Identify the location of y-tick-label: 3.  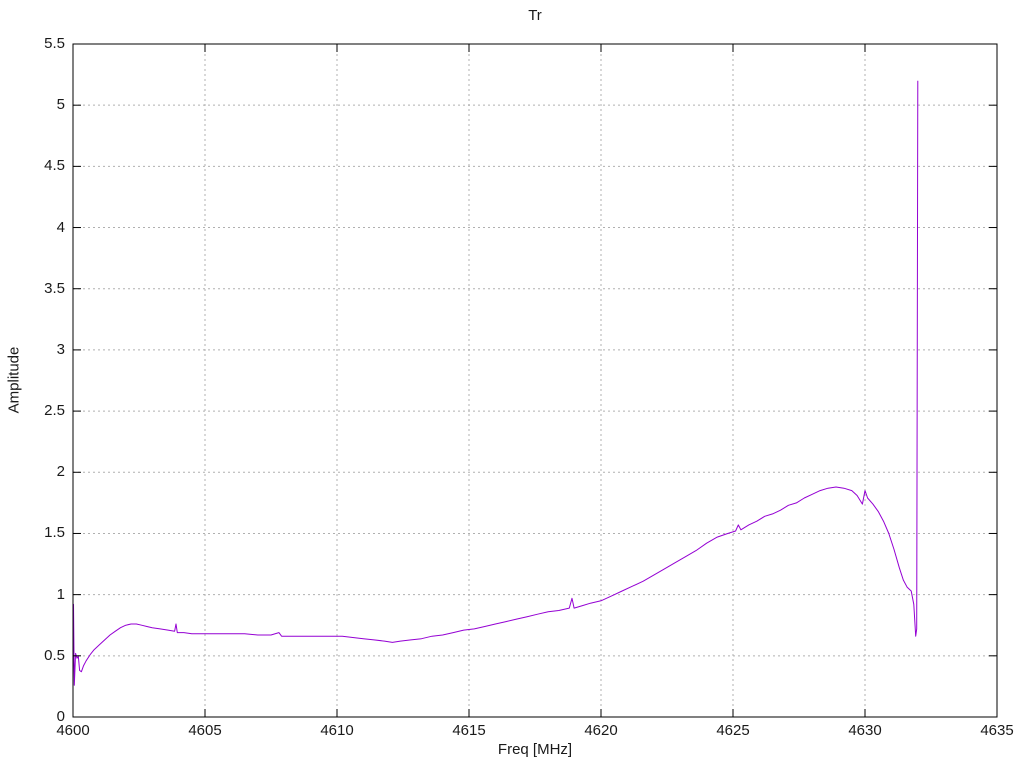
(60, 349).